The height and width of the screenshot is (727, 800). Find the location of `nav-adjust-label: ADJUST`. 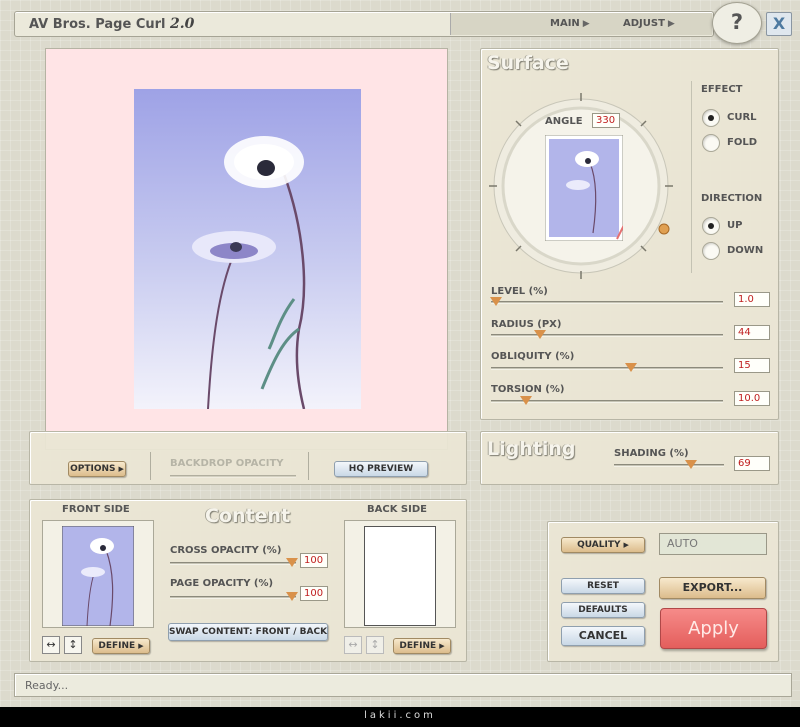

nav-adjust-label: ADJUST is located at coordinates (644, 23).